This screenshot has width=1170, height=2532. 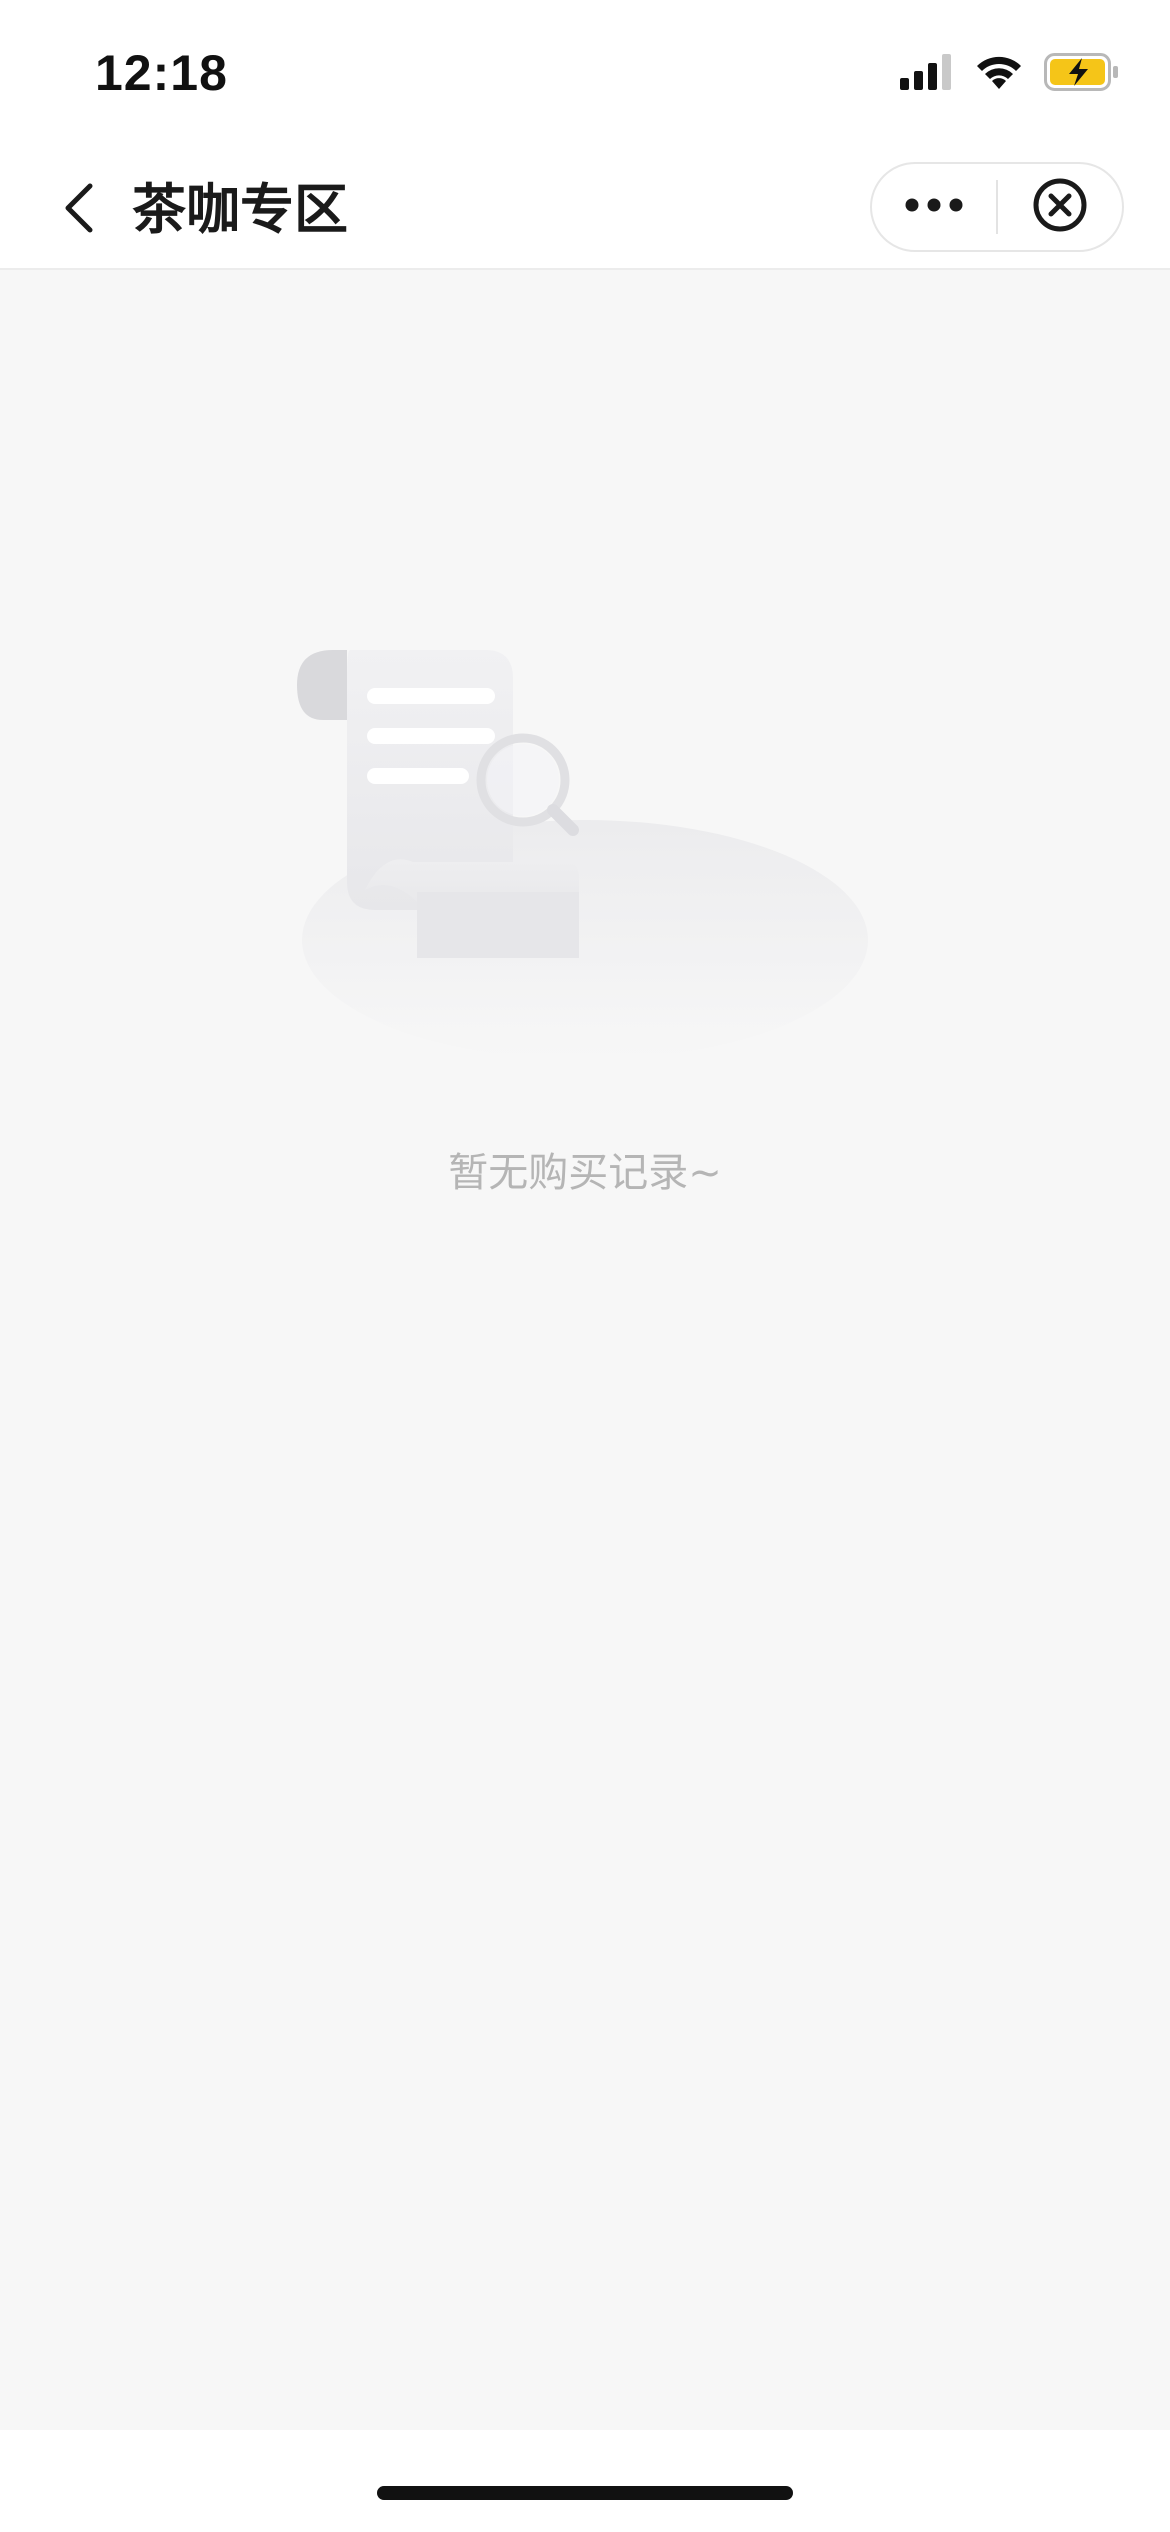 I want to click on empty-receipt-search-illustration, so click(x=585, y=855).